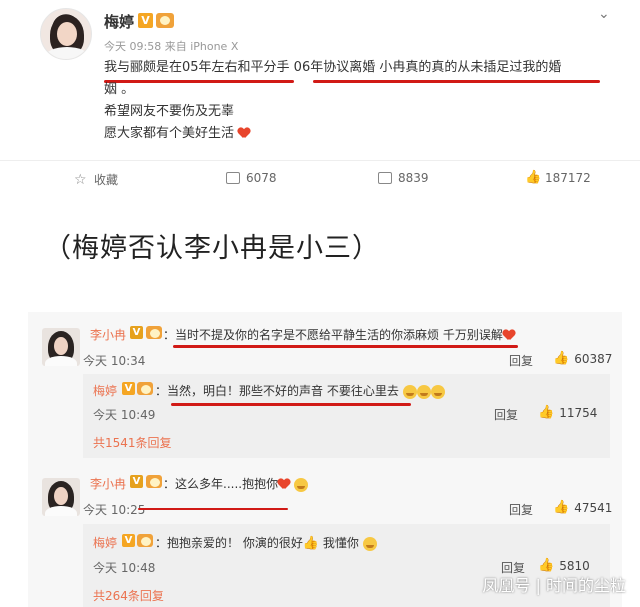 This screenshot has height=607, width=640. I want to click on comment-text: ：这么多年.....抱抱你, so click(235, 483).